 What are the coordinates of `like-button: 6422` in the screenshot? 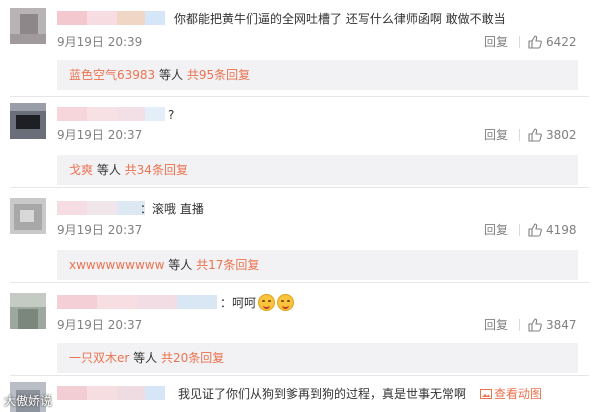 It's located at (552, 42).